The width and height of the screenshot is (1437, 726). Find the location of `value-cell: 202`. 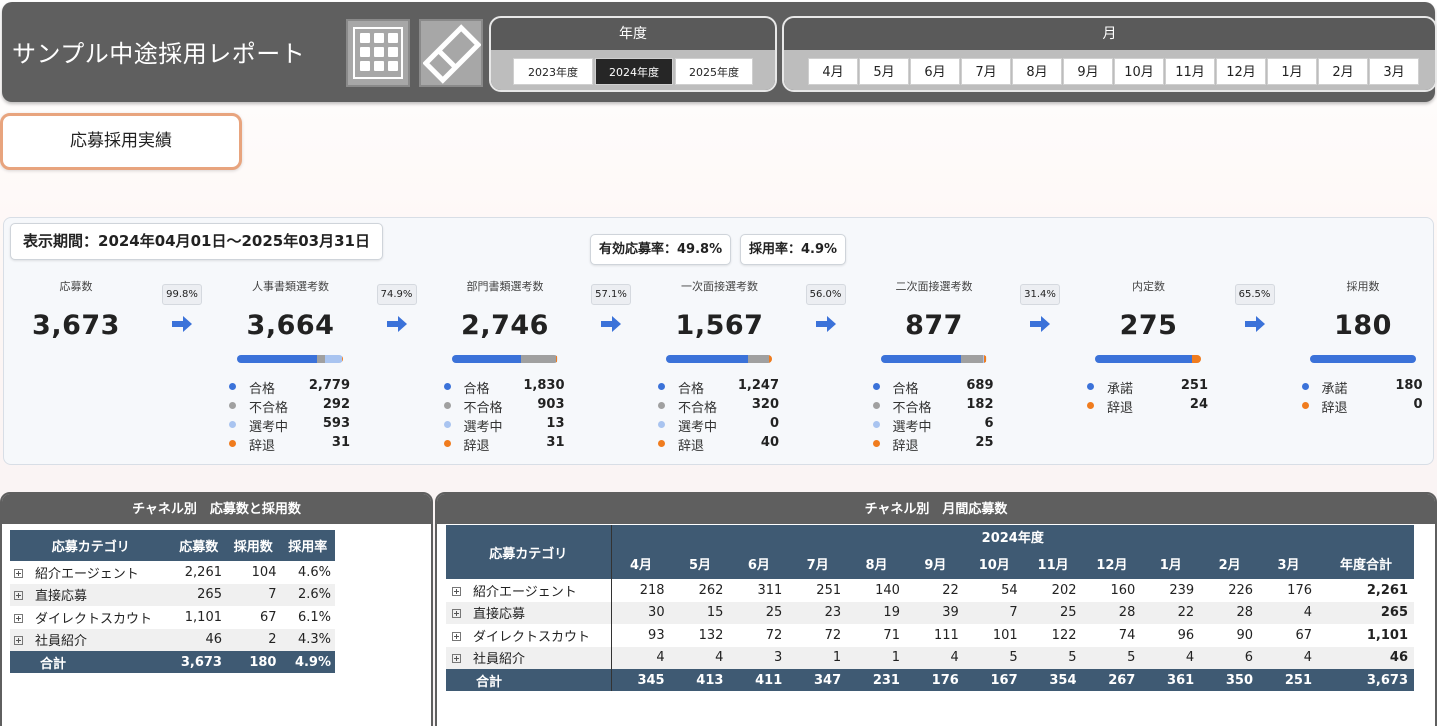

value-cell: 202 is located at coordinates (1064, 590).